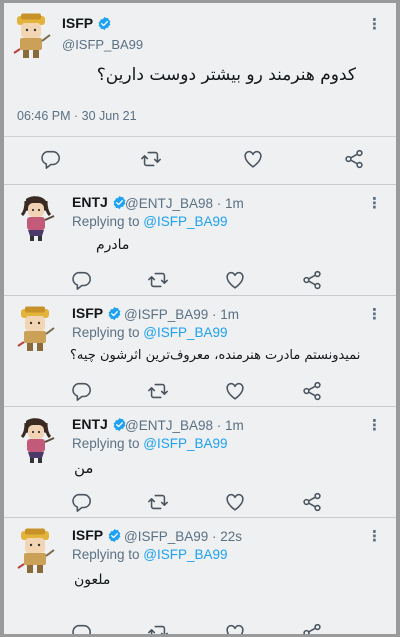 The height and width of the screenshot is (637, 400). Describe the element at coordinates (183, 536) in the screenshot. I see `tweet-handle-time: @ISFP_BA99 · 22s` at that location.